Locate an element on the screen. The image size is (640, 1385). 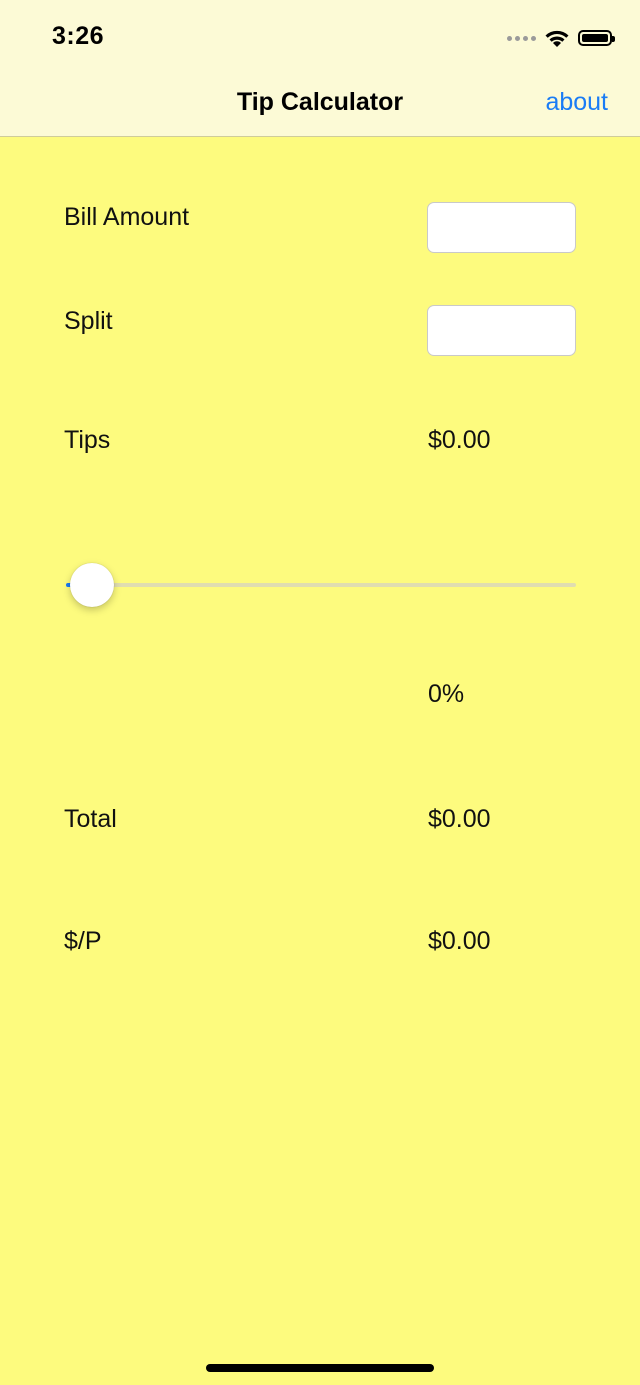
split-label: Split is located at coordinates (88, 321).